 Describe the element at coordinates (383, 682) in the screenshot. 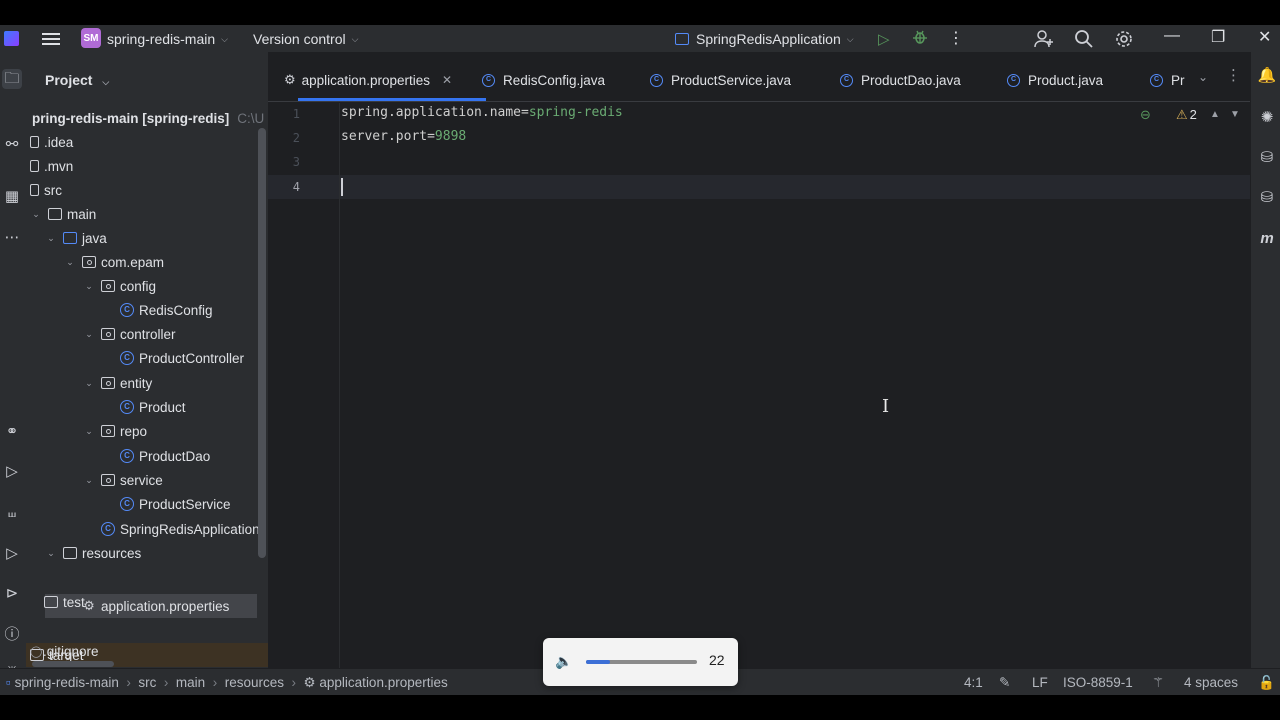

I see `breadcrumb-item: application.properties` at that location.